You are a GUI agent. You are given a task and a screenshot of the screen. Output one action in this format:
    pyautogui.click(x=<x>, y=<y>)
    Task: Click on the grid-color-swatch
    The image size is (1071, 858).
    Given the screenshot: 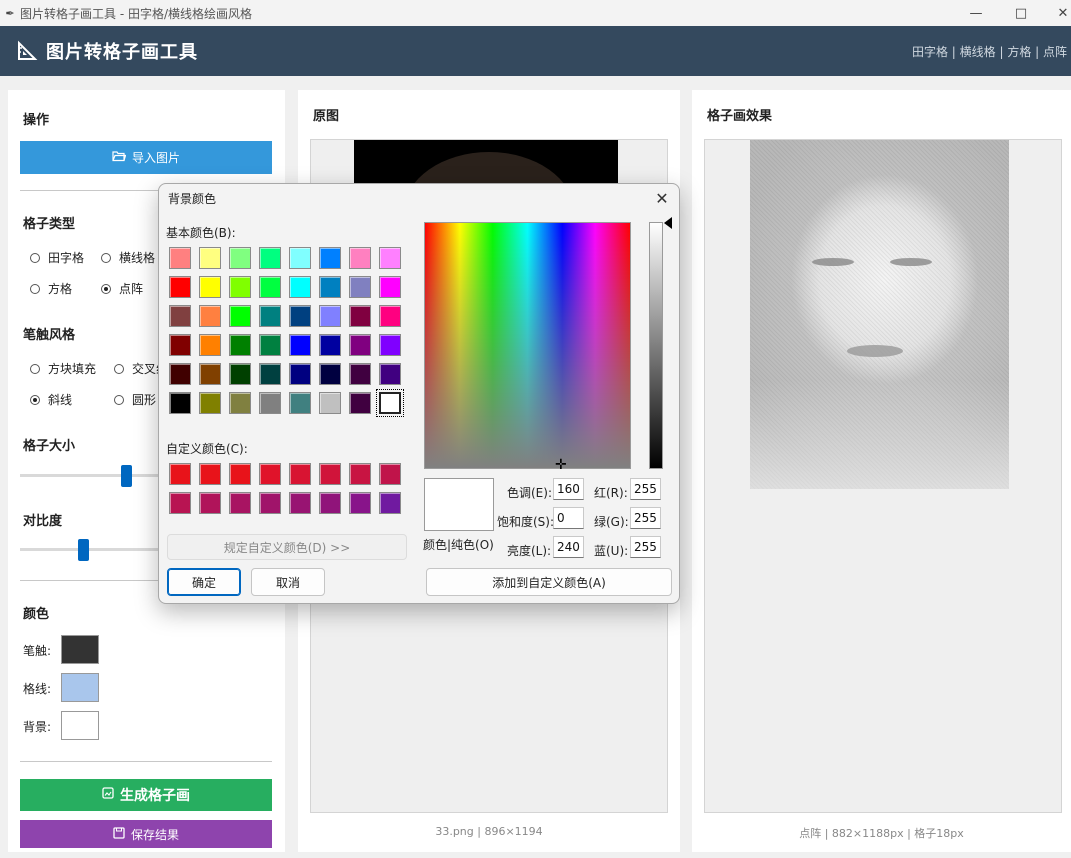 What is the action you would take?
    pyautogui.click(x=80, y=687)
    